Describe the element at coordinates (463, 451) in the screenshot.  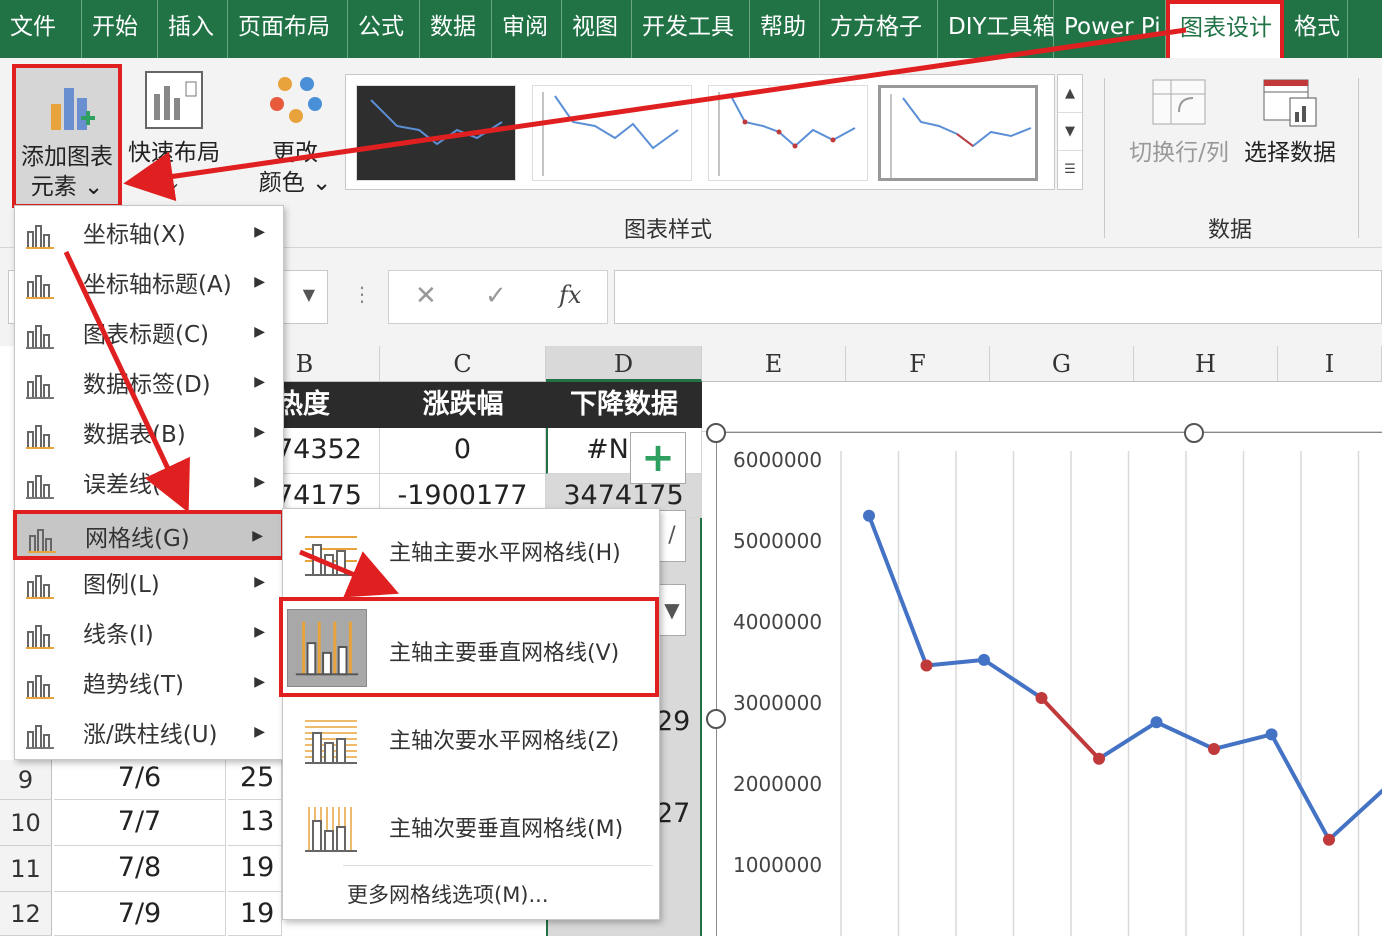
I see `cell-c-row1: 0` at that location.